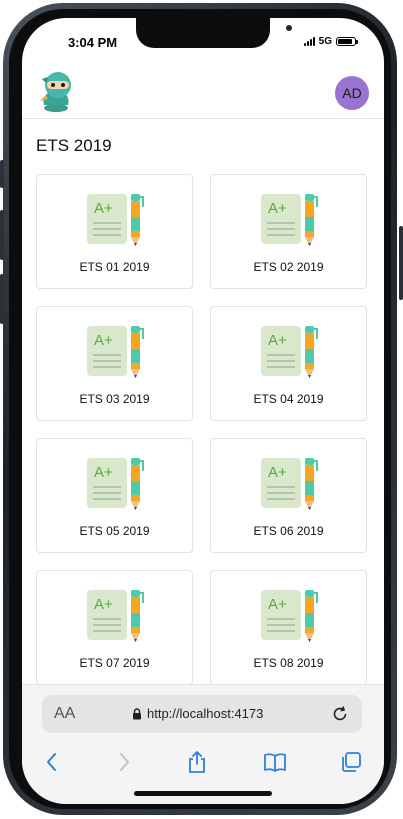 The height and width of the screenshot is (819, 403). I want to click on address-bar: AA http://localhost:4173, so click(202, 714).